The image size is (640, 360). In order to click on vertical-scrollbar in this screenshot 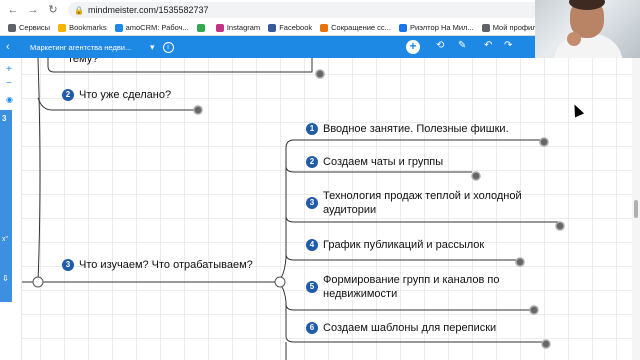, I will do `click(636, 209)`.